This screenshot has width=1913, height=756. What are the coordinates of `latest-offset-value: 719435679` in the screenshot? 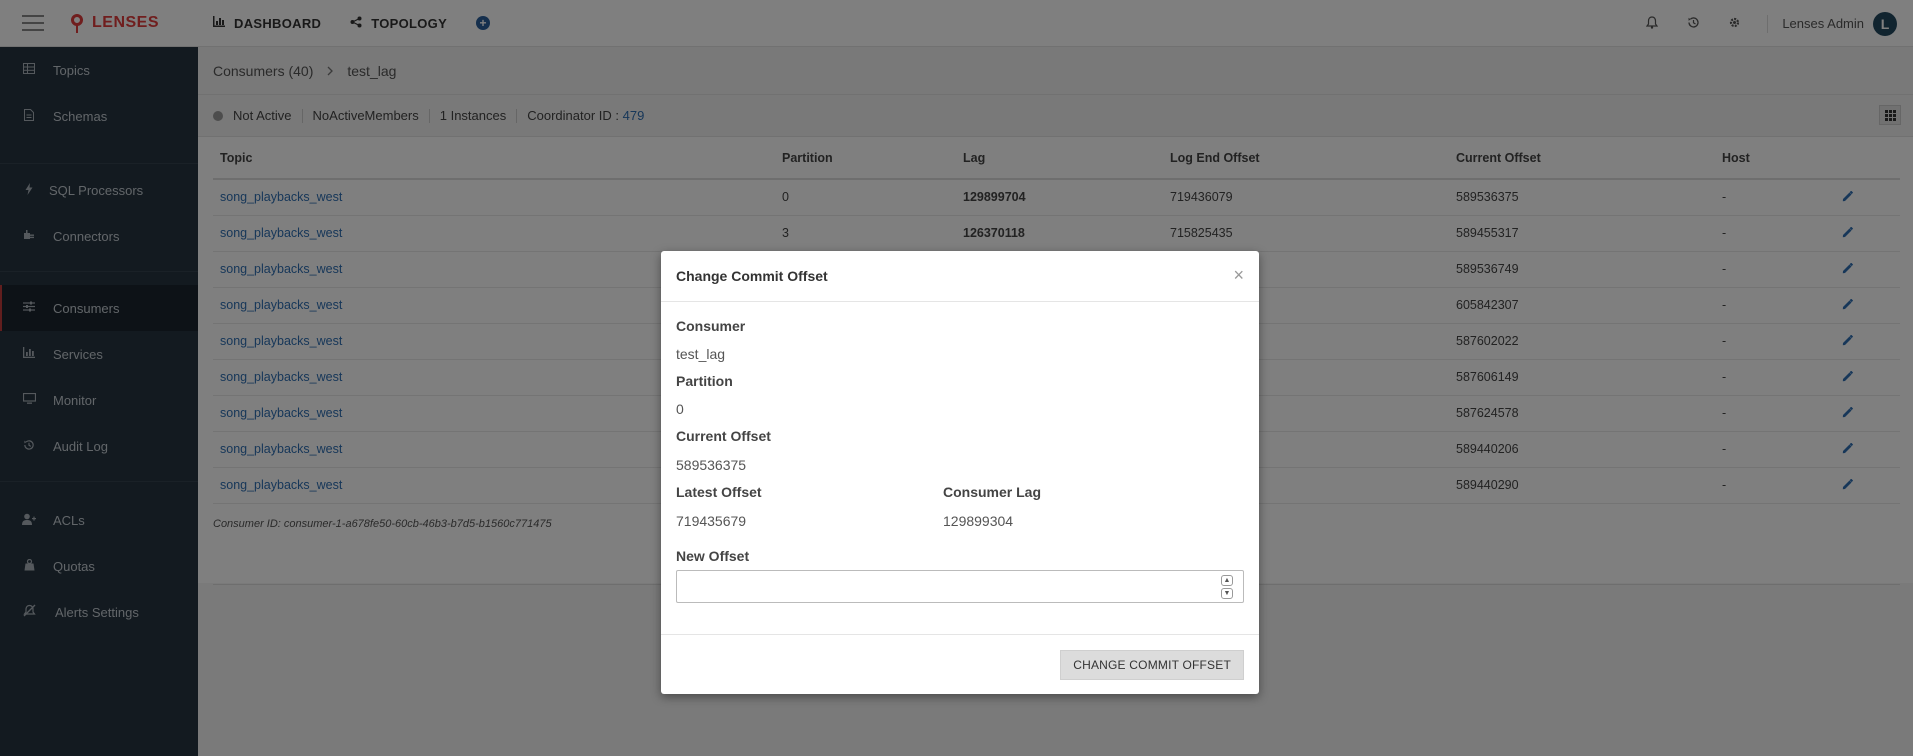 It's located at (711, 521).